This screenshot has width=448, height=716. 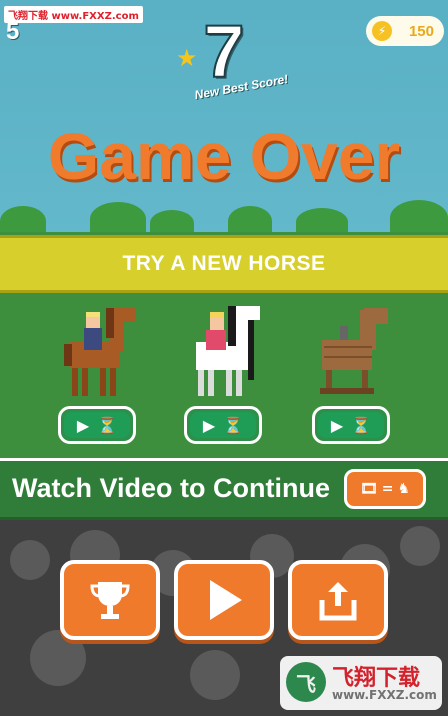 I want to click on share-button, so click(x=338, y=600).